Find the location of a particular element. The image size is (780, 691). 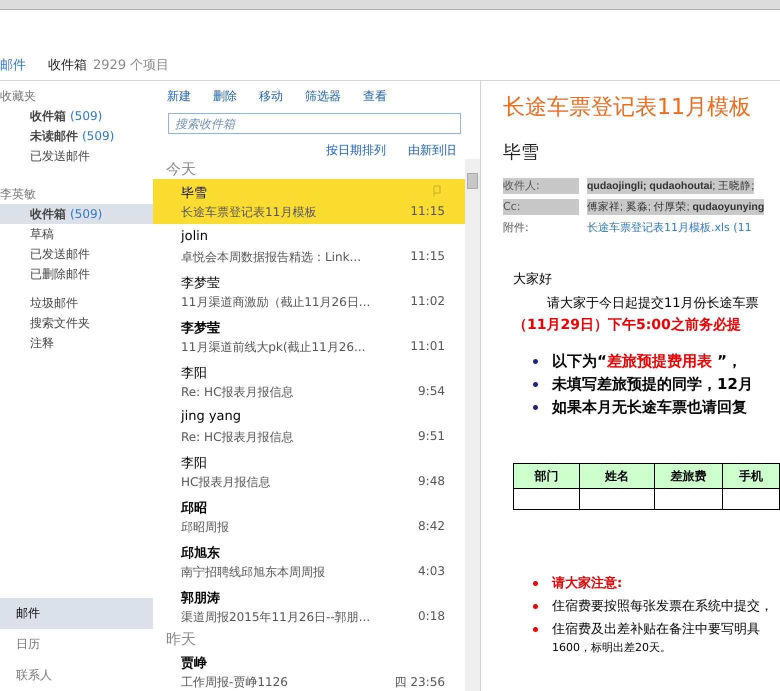

attachment-link: 长途车票登记表11月模板.xls (11 is located at coordinates (683, 228).